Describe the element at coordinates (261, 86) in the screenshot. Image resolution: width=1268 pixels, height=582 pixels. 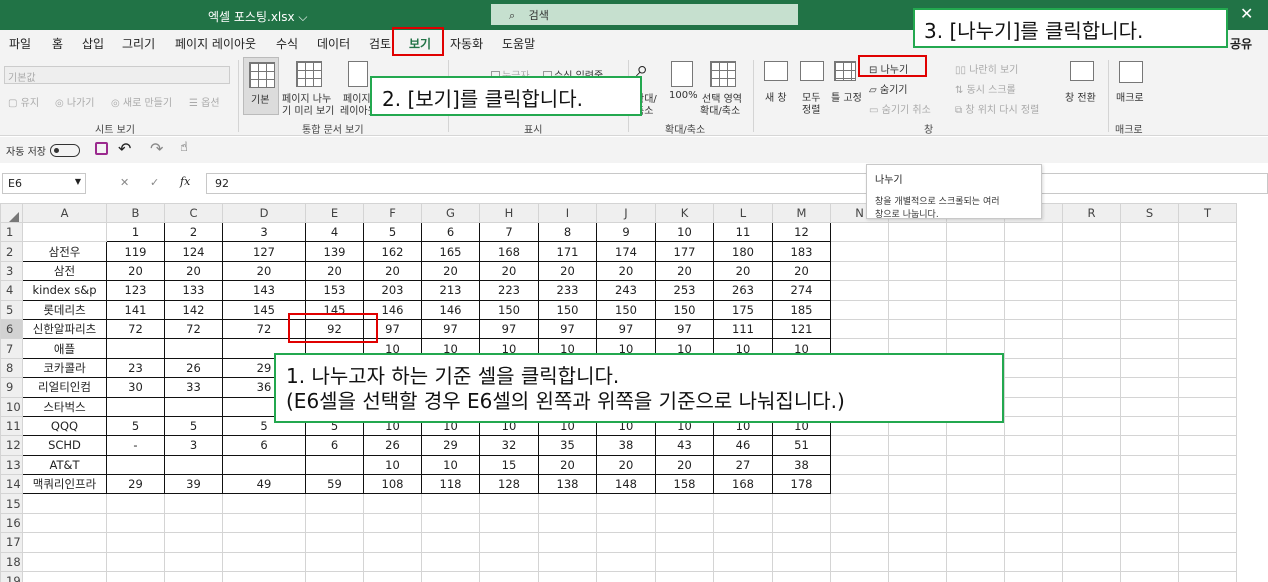
I see `normal-view-button: 기본` at that location.